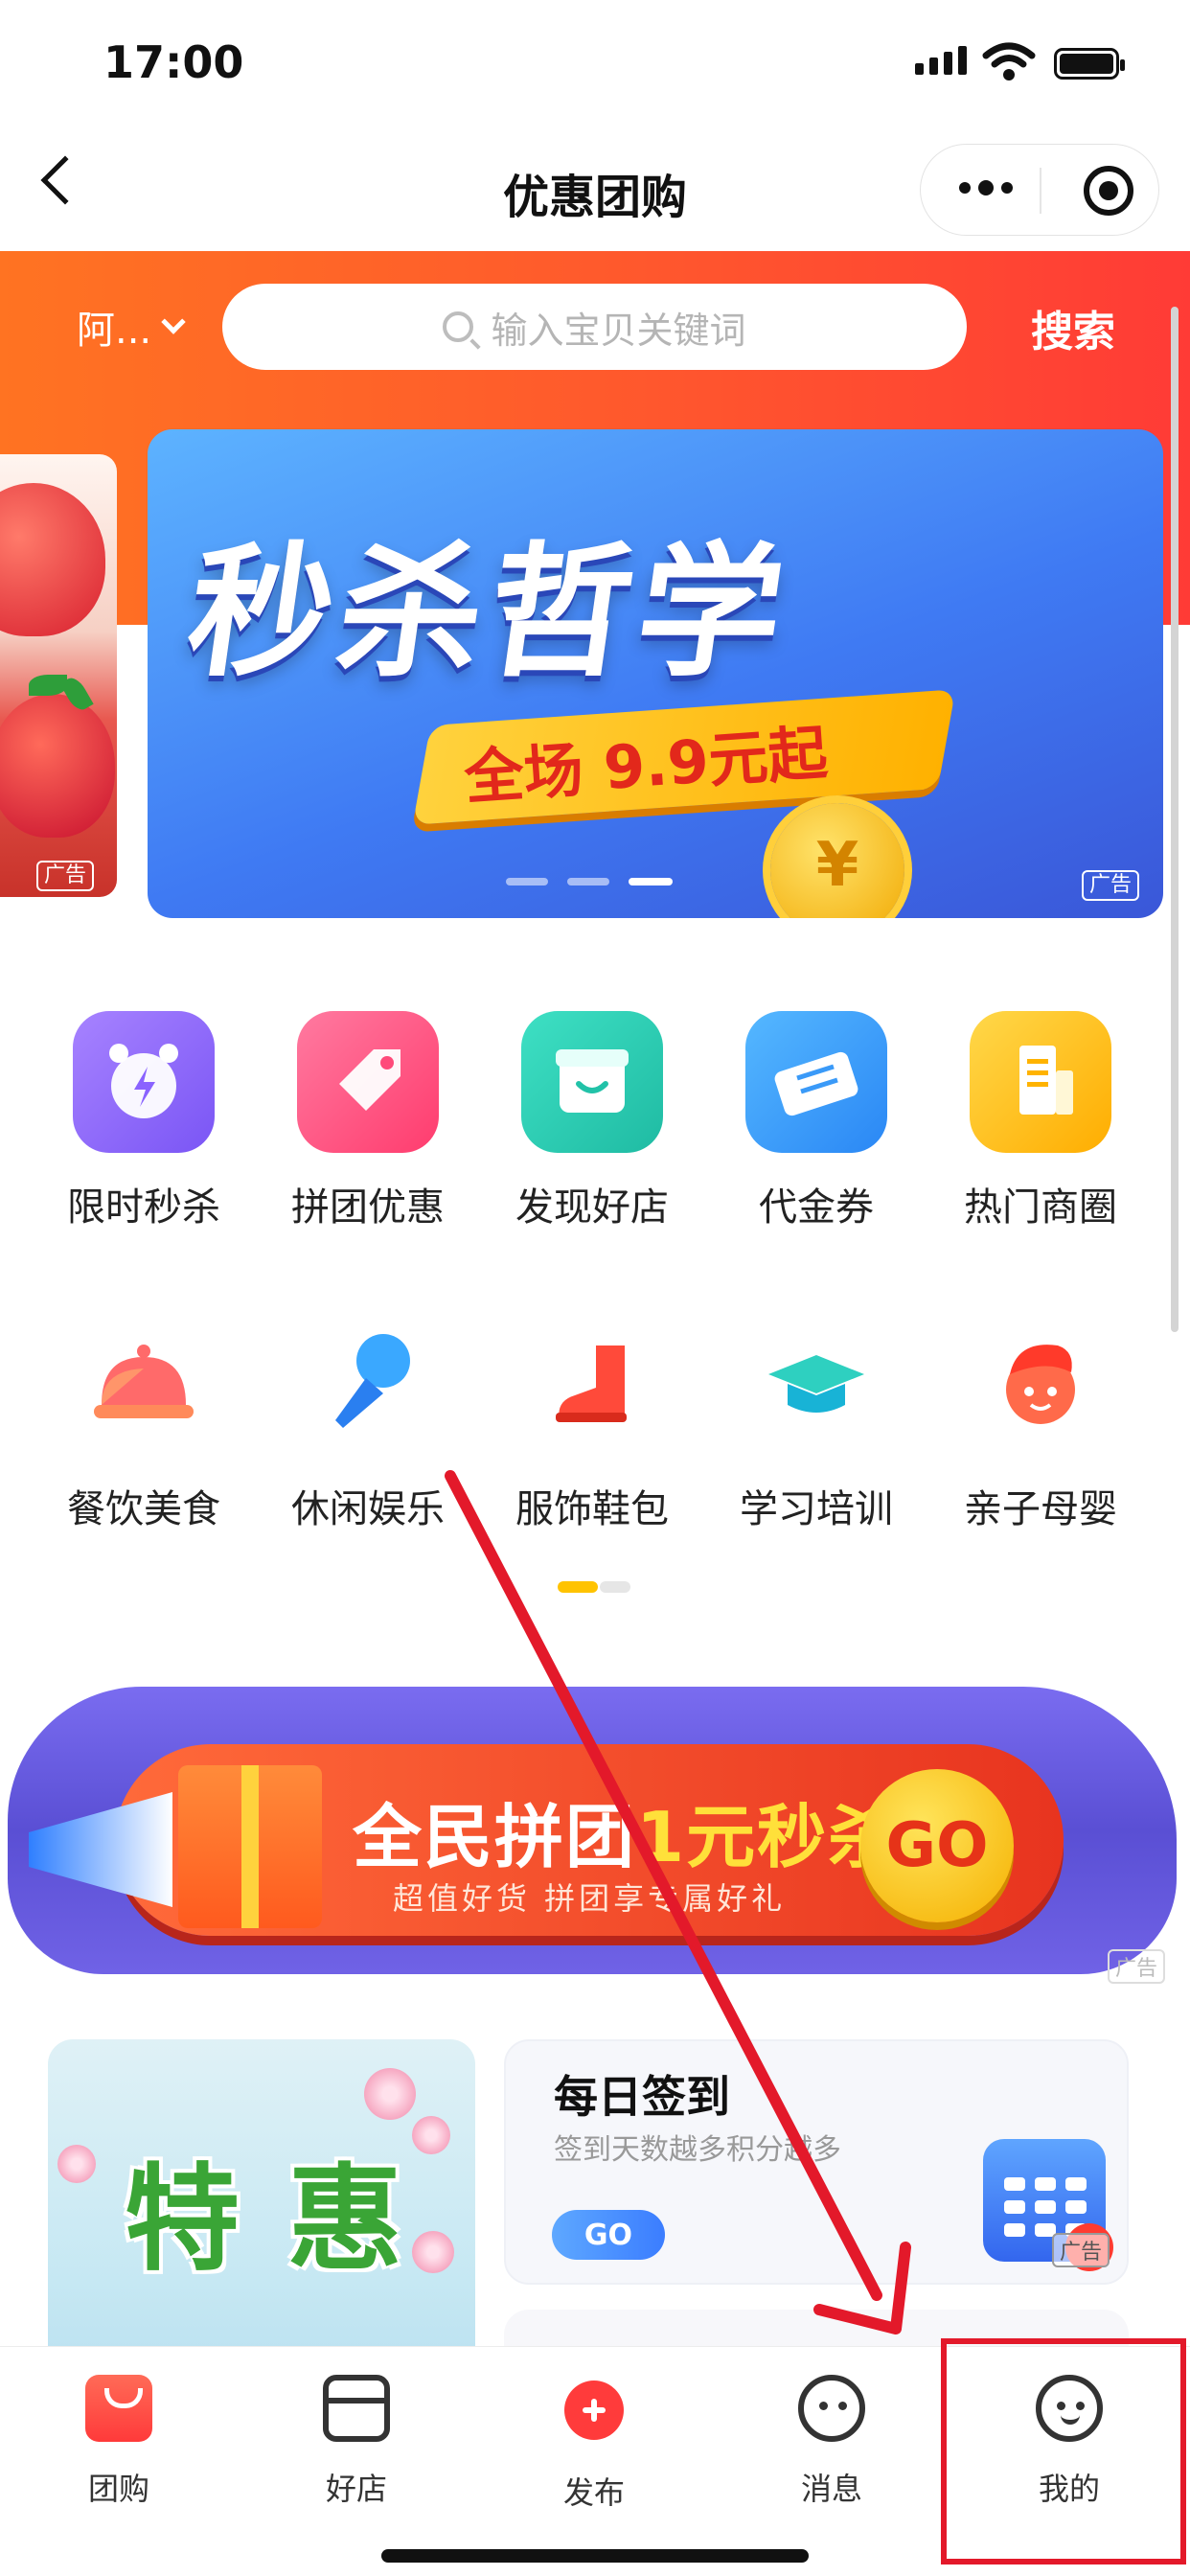 The width and height of the screenshot is (1190, 2576). What do you see at coordinates (1064, 2451) in the screenshot?
I see `annotation-highlight-box` at bounding box center [1064, 2451].